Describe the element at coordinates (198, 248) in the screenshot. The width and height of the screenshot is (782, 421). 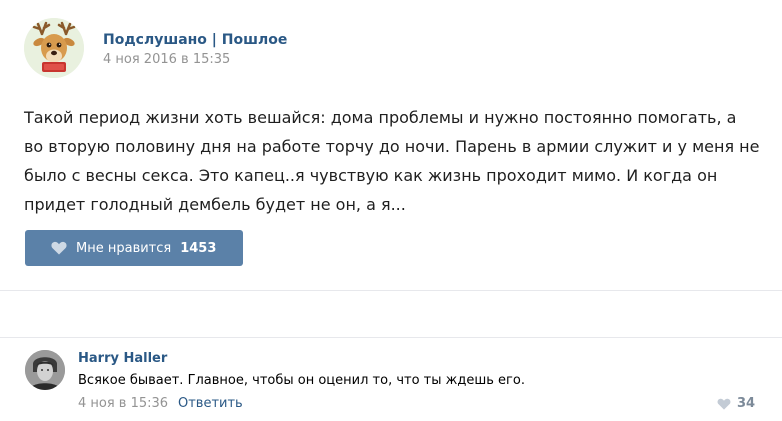
I see `like-count: 1453` at that location.